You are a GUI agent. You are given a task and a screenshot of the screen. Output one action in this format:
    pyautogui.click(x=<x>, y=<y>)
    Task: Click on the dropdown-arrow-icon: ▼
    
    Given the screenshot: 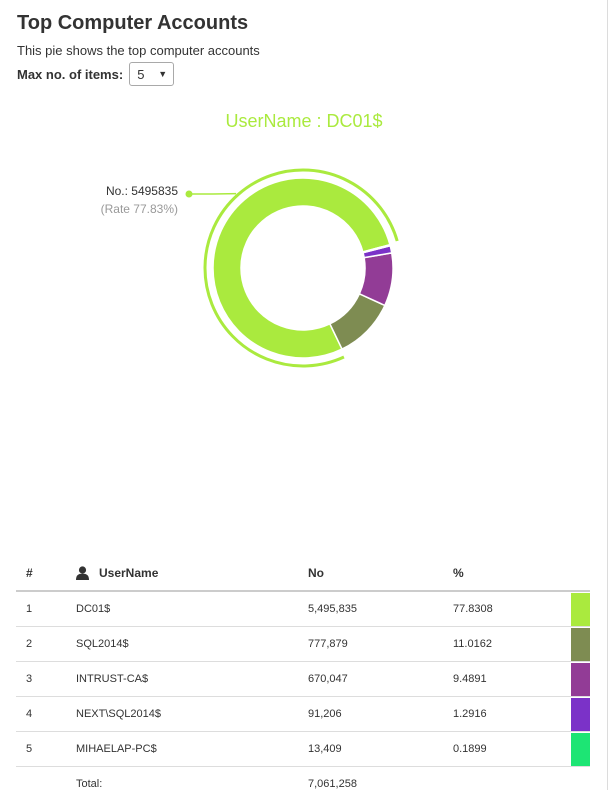 What is the action you would take?
    pyautogui.click(x=162, y=74)
    